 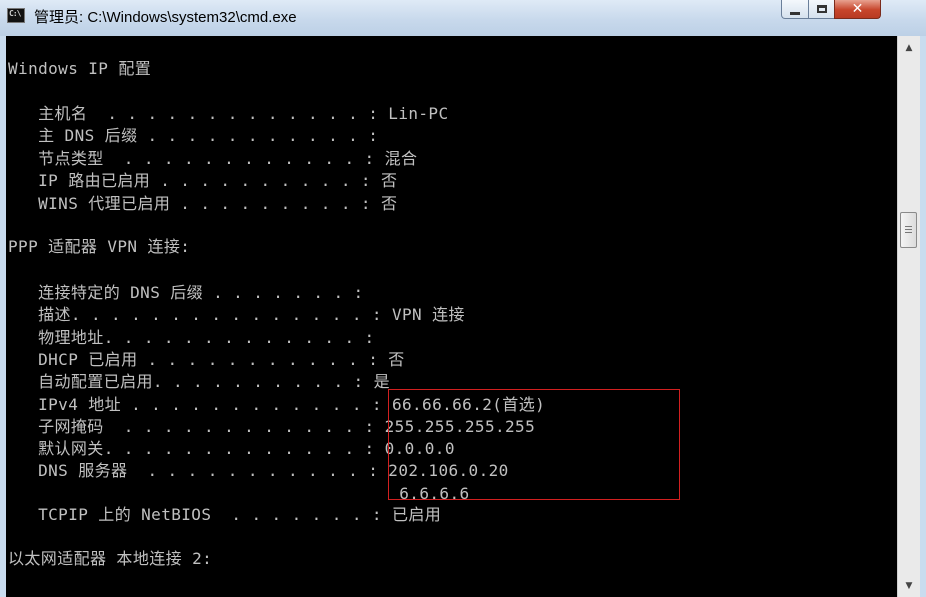 I want to click on maximize-button, so click(x=821, y=9).